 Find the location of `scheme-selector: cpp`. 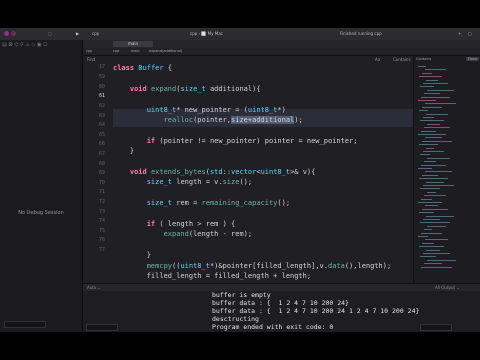

scheme-selector: cpp is located at coordinates (95, 33).